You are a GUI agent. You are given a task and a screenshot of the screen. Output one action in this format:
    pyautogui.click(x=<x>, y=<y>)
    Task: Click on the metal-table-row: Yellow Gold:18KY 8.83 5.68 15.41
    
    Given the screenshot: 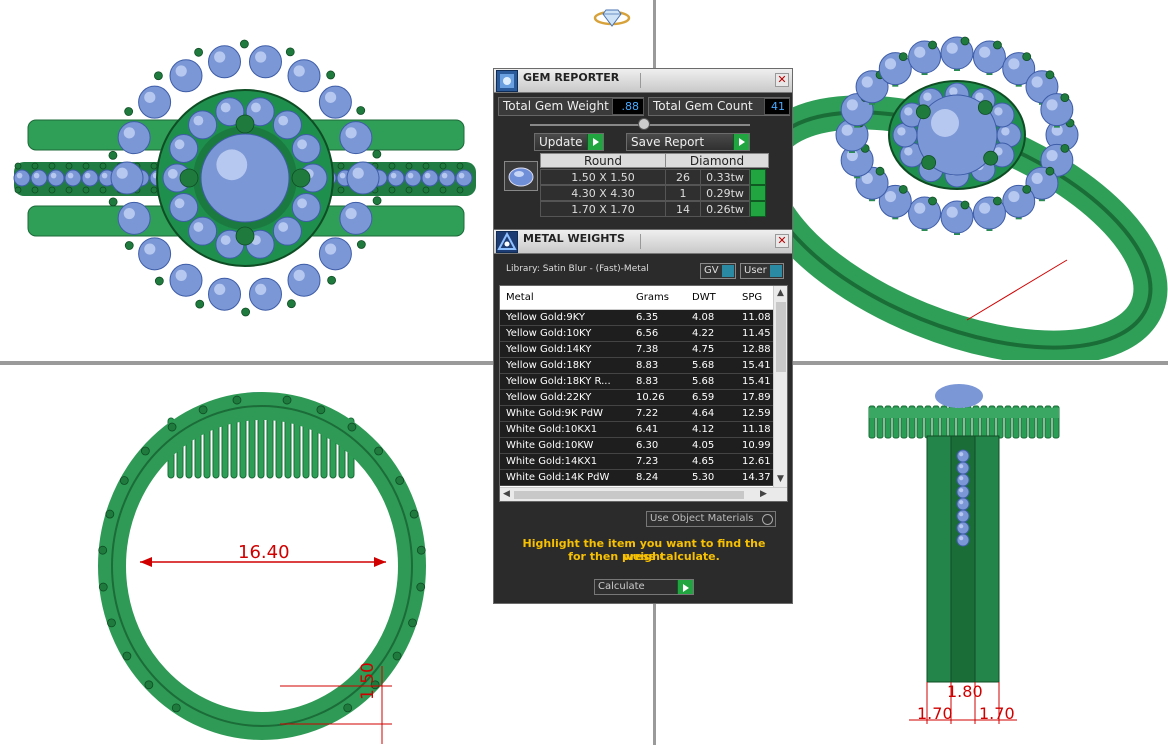 What is the action you would take?
    pyautogui.click(x=637, y=366)
    